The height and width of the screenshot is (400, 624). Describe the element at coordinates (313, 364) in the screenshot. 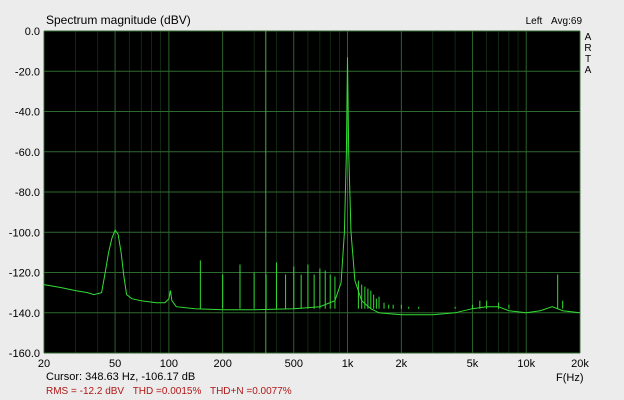

I see `x-axis-ticks: 20 50 100 200 500 1k 2k 5k 10k 20k` at that location.